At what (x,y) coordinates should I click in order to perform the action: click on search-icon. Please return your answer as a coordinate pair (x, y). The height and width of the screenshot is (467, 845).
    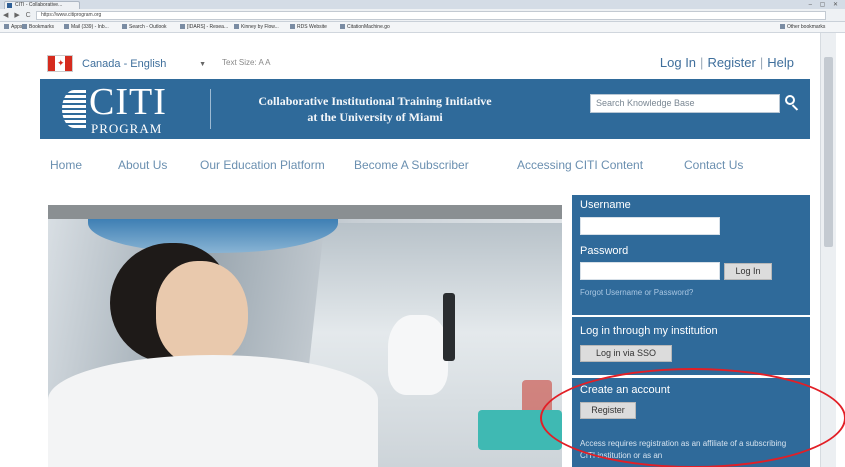
    Looking at the image, I should click on (791, 102).